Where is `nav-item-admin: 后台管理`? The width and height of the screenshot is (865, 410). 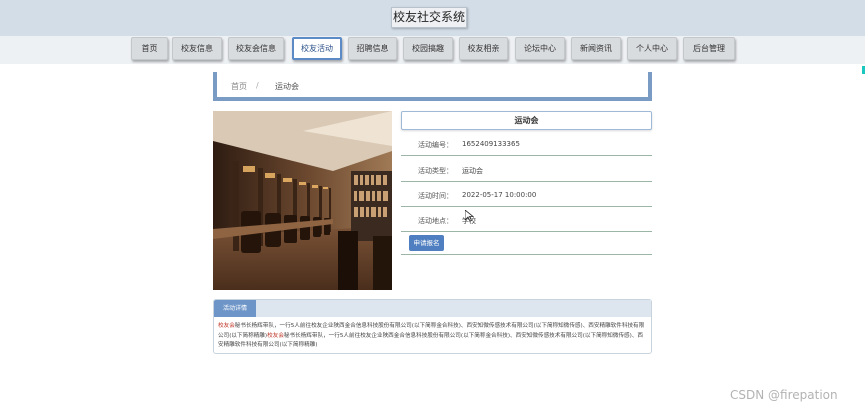
nav-item-admin: 后台管理 is located at coordinates (709, 48).